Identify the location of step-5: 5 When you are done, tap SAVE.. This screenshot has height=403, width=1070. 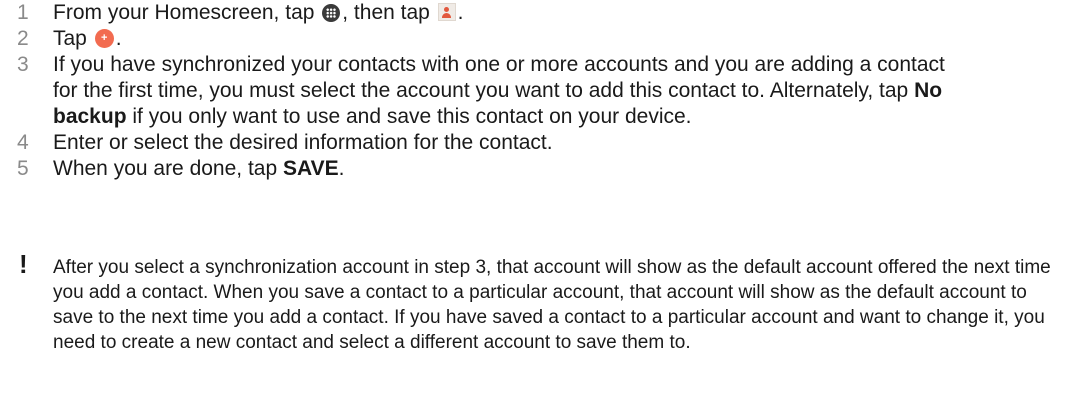
(535, 169).